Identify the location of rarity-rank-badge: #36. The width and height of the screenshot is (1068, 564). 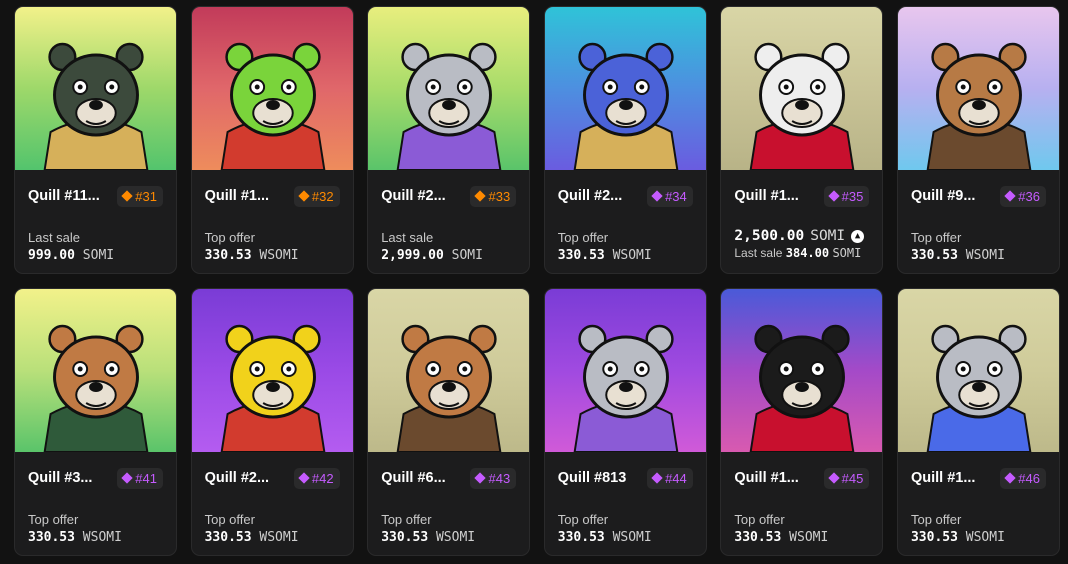
(1023, 196).